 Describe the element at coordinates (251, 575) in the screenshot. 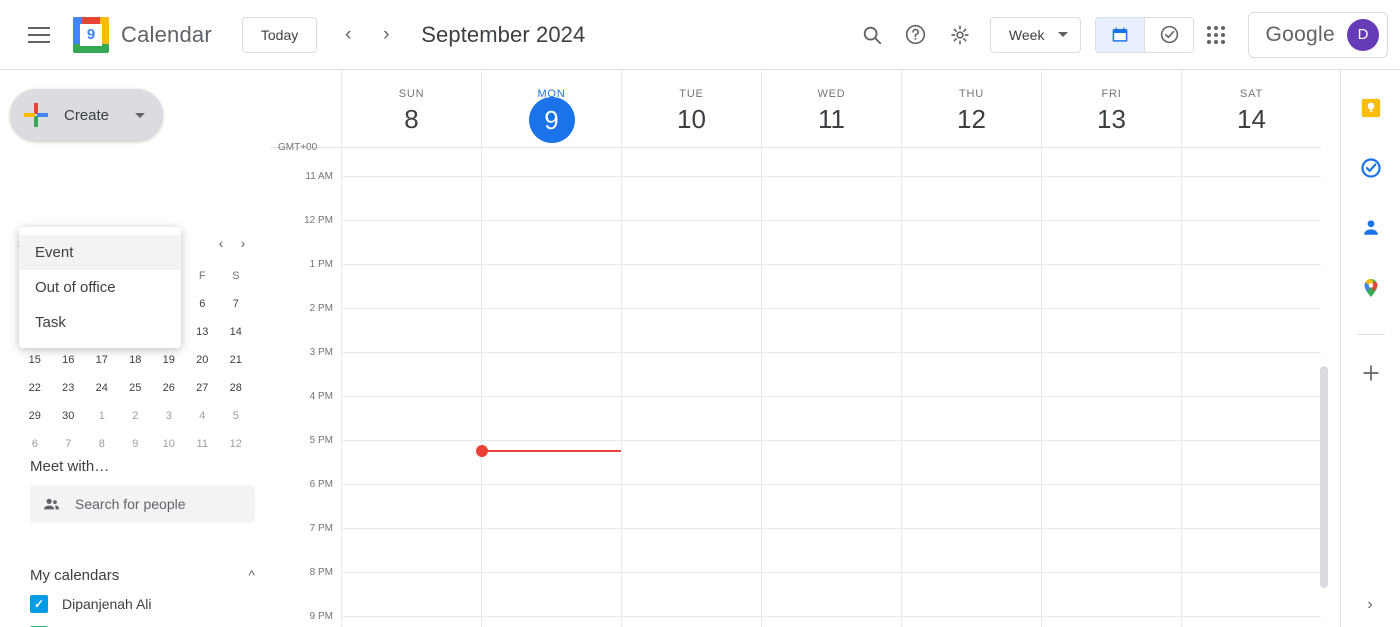

I see `chevron-up-icon: ^` at that location.